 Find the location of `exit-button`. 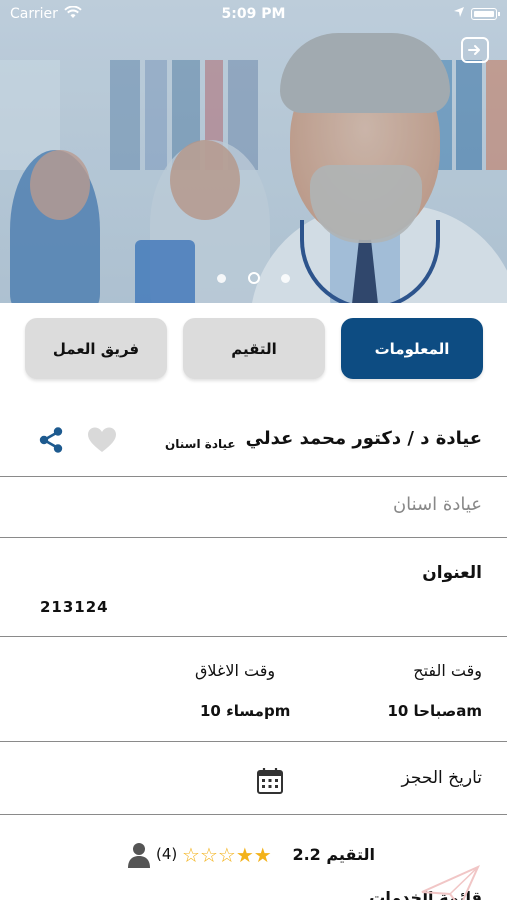

exit-button is located at coordinates (475, 50).